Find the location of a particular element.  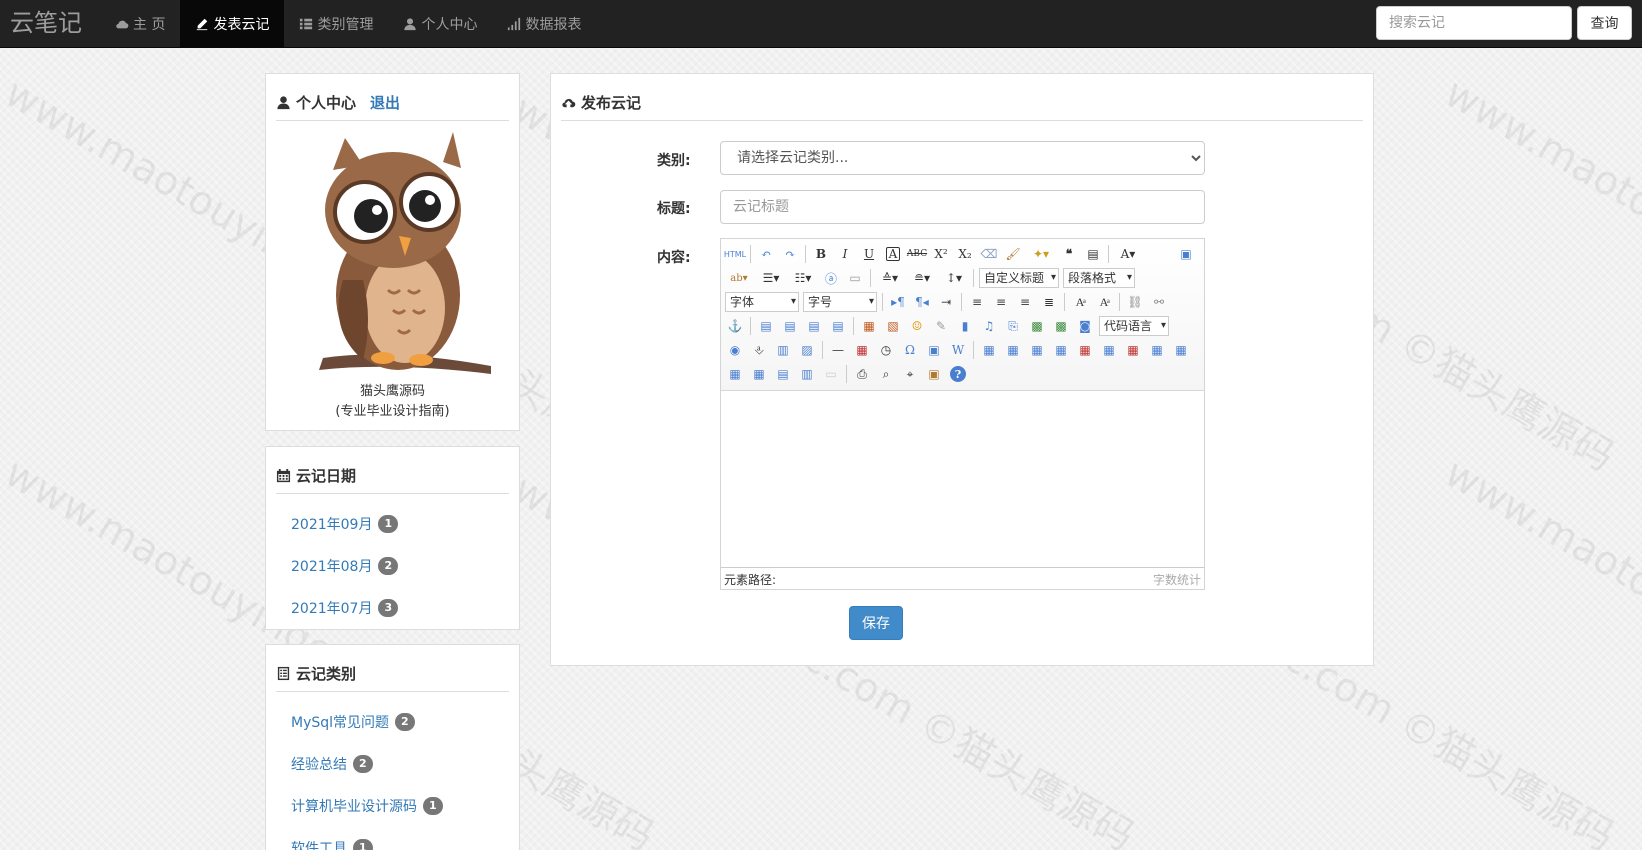

font-size-select: 字号 is located at coordinates (840, 302).